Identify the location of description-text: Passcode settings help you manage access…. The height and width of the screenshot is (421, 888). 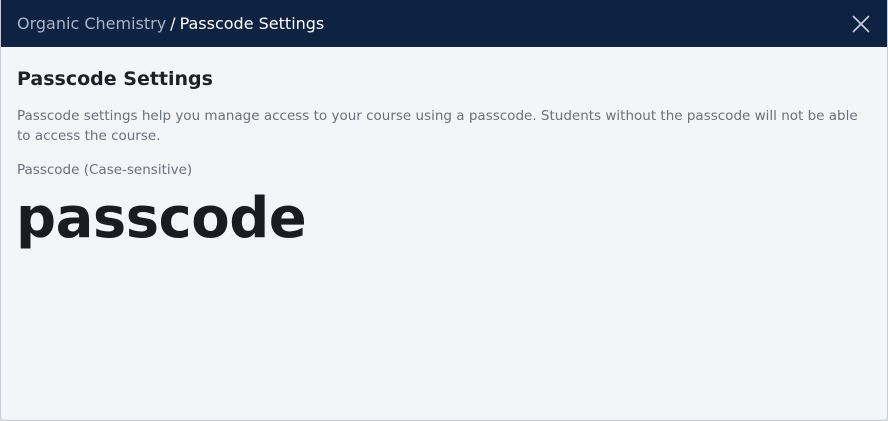
(437, 126).